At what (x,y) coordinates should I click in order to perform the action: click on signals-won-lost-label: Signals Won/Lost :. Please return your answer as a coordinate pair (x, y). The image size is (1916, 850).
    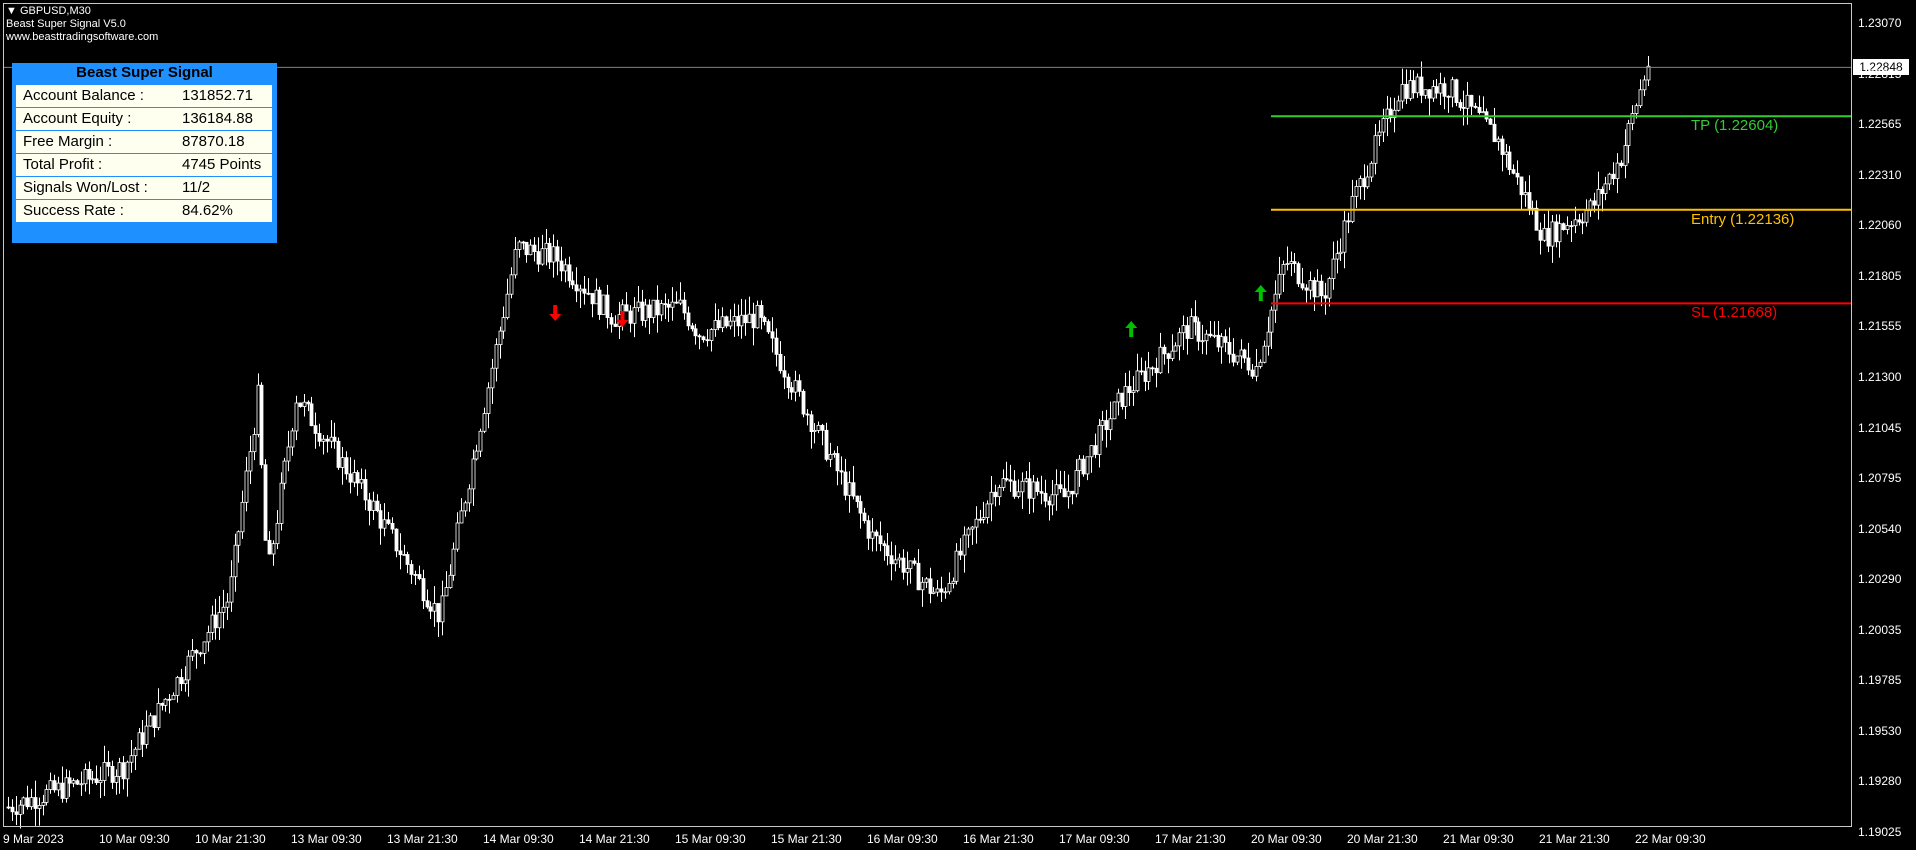
    Looking at the image, I should click on (85, 187).